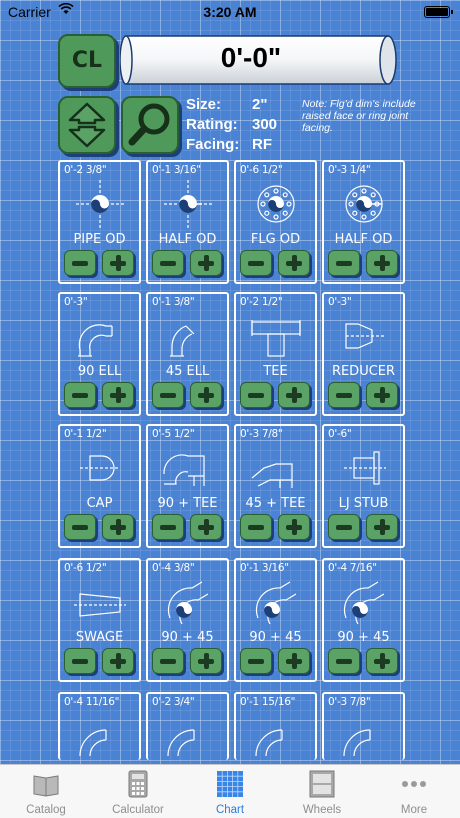  Describe the element at coordinates (275, 620) in the screenshot. I see `fitting-card: 0'-1 3/16" 90 + 45` at that location.